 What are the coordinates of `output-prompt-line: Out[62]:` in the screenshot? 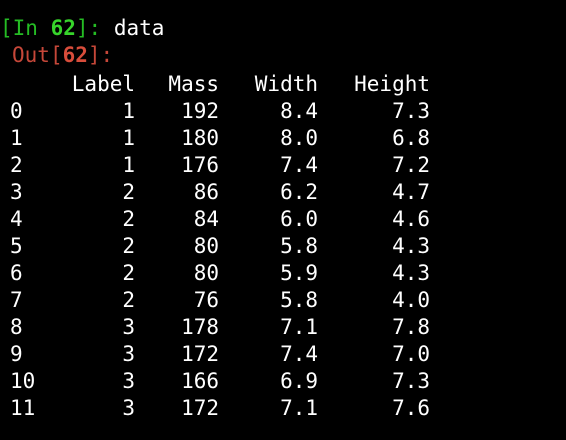 It's located at (56, 55).